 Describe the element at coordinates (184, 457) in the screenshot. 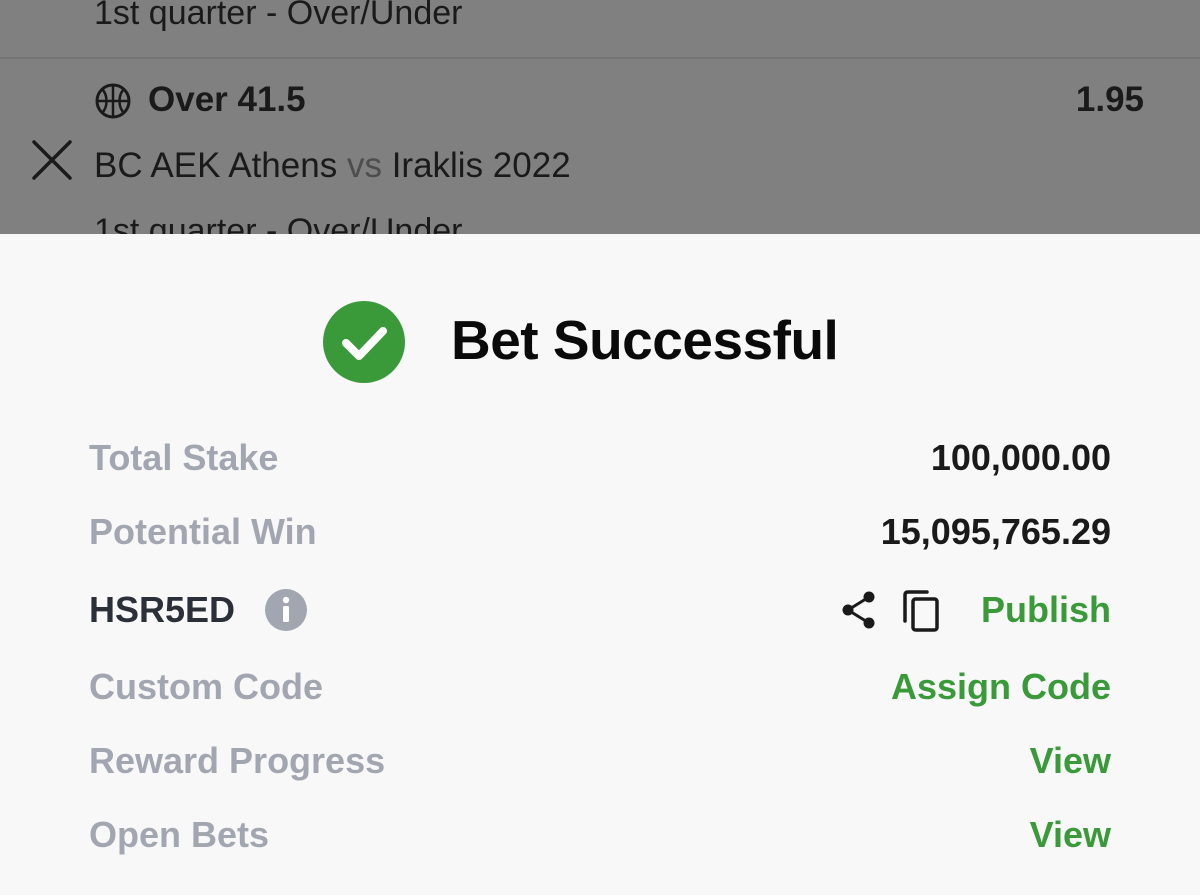

I see `total-stake-label: Total Stake` at that location.